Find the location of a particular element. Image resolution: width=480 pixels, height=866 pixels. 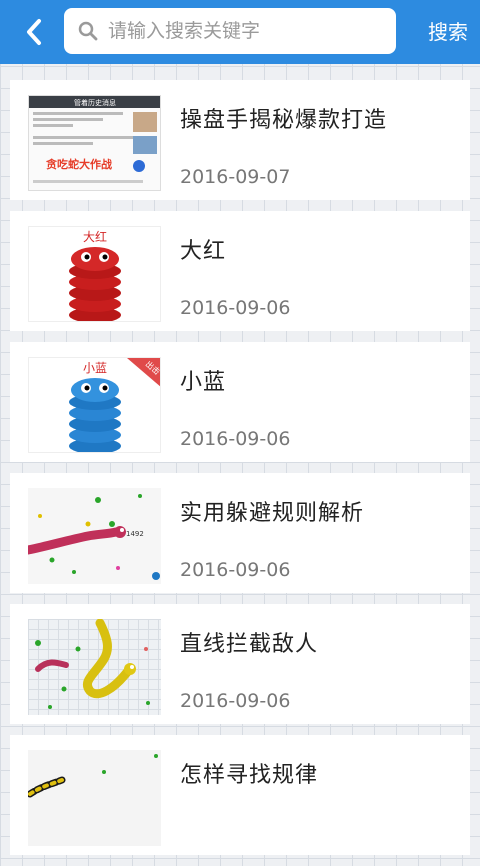

list-item: 1492 实用躲避规则解析 2016-09-06 is located at coordinates (240, 533).